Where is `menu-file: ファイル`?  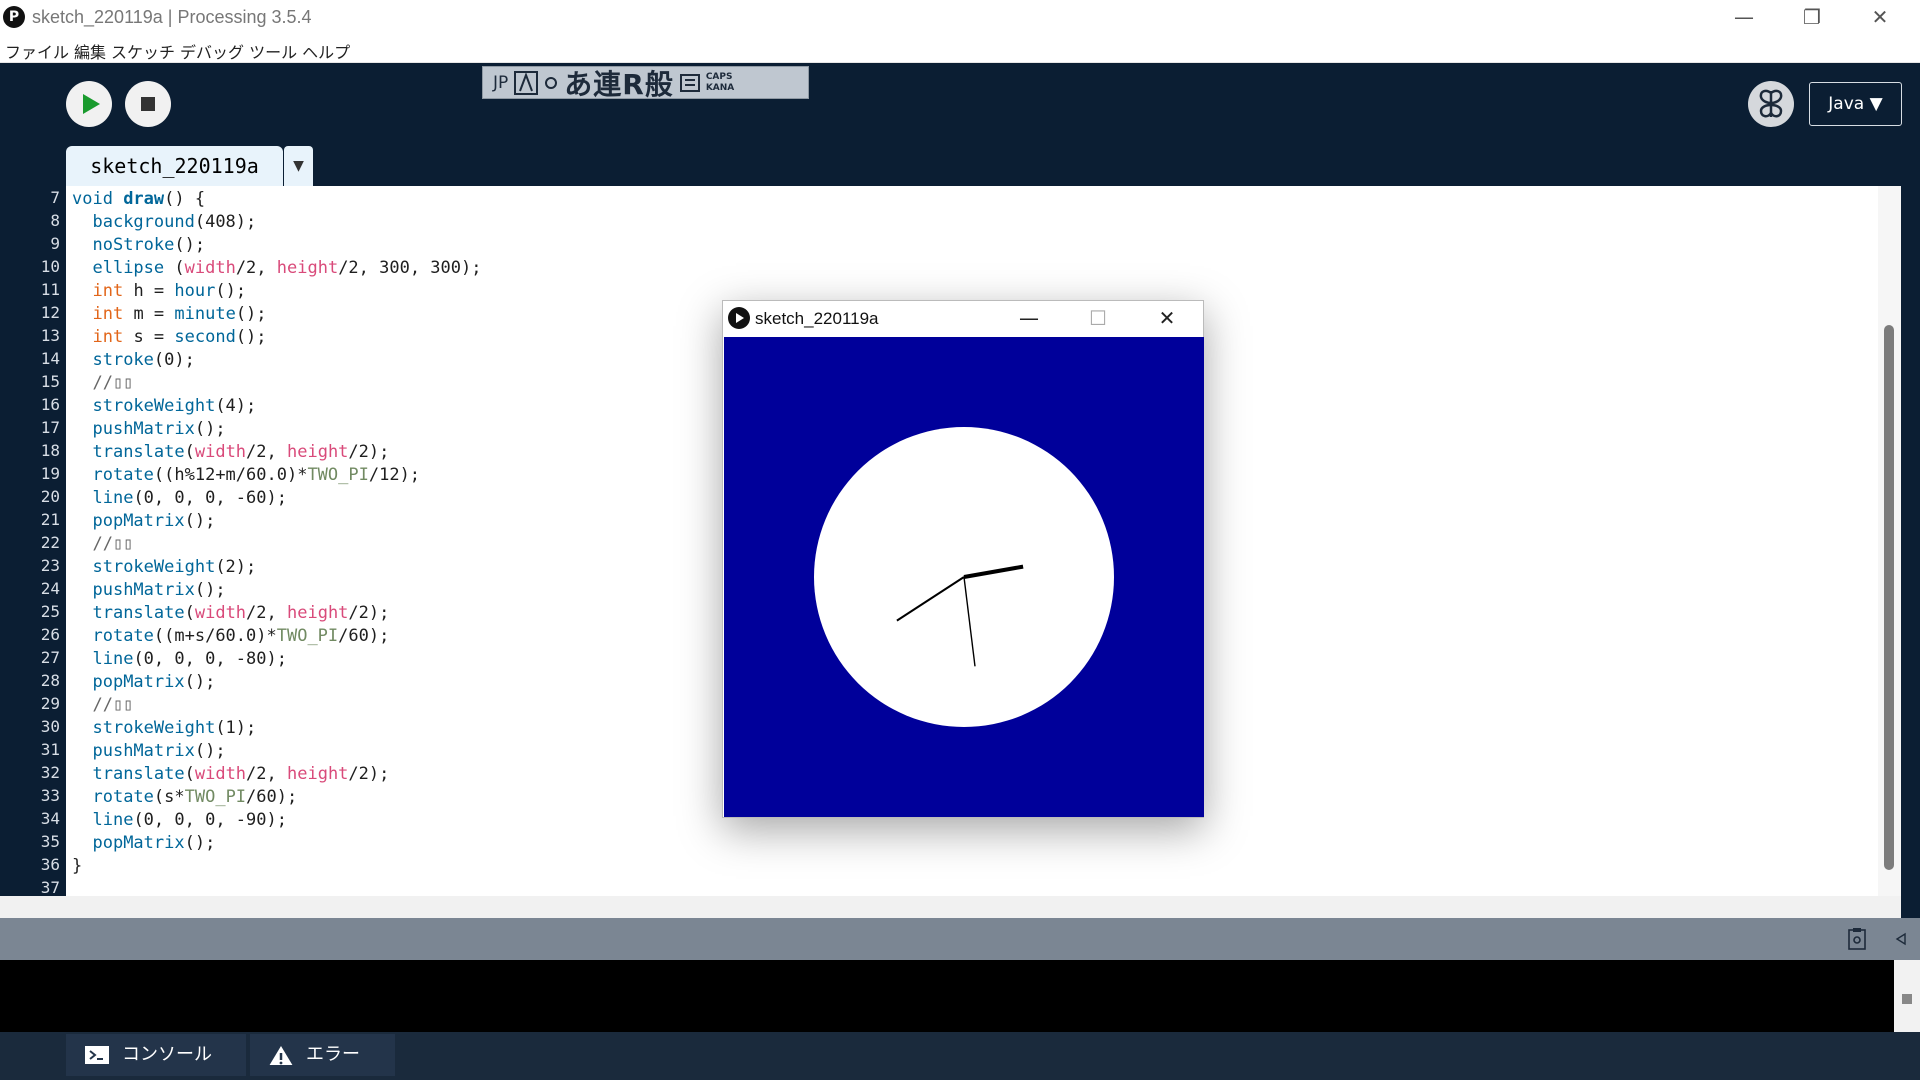
menu-file: ファイル is located at coordinates (34, 49).